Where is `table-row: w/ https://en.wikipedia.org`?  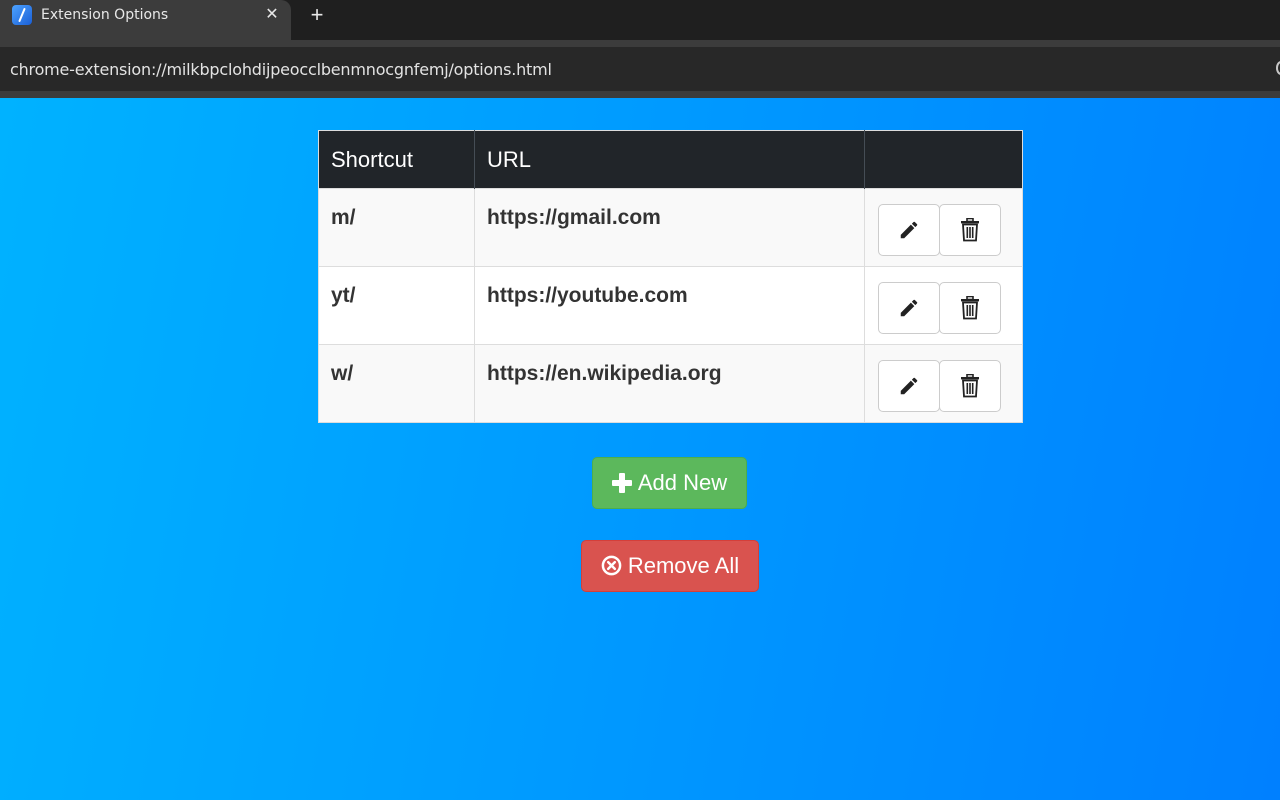 table-row: w/ https://en.wikipedia.org is located at coordinates (670, 383).